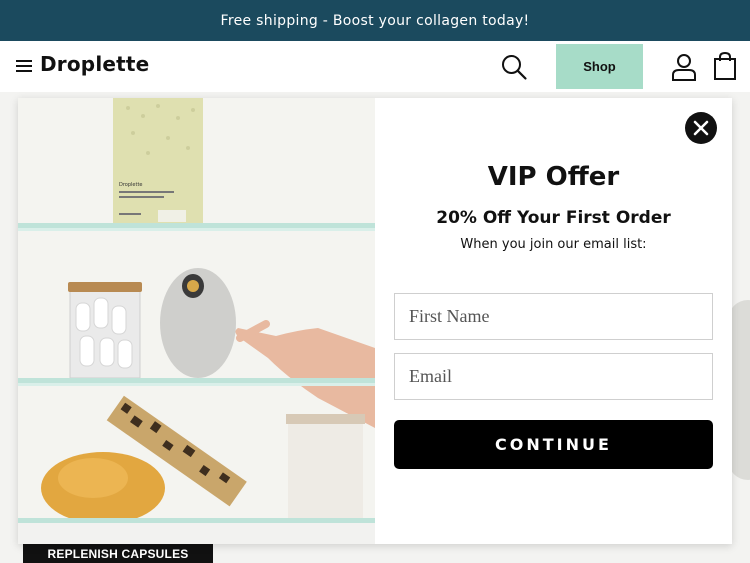 This screenshot has height=563, width=750. I want to click on popup-description: When you join our email list:, so click(553, 244).